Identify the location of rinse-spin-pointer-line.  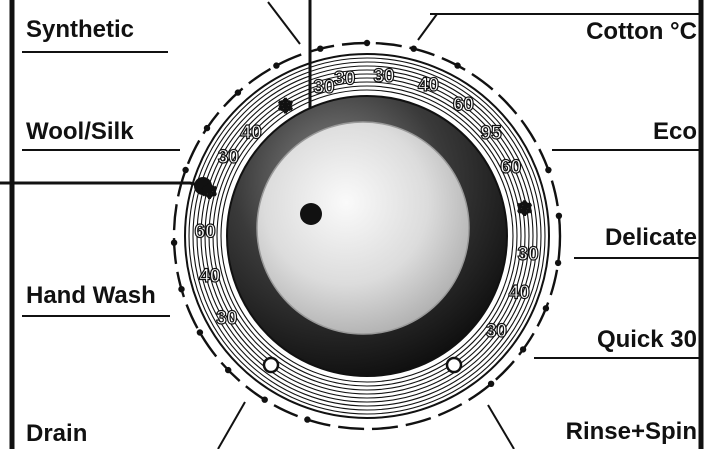
(501, 426).